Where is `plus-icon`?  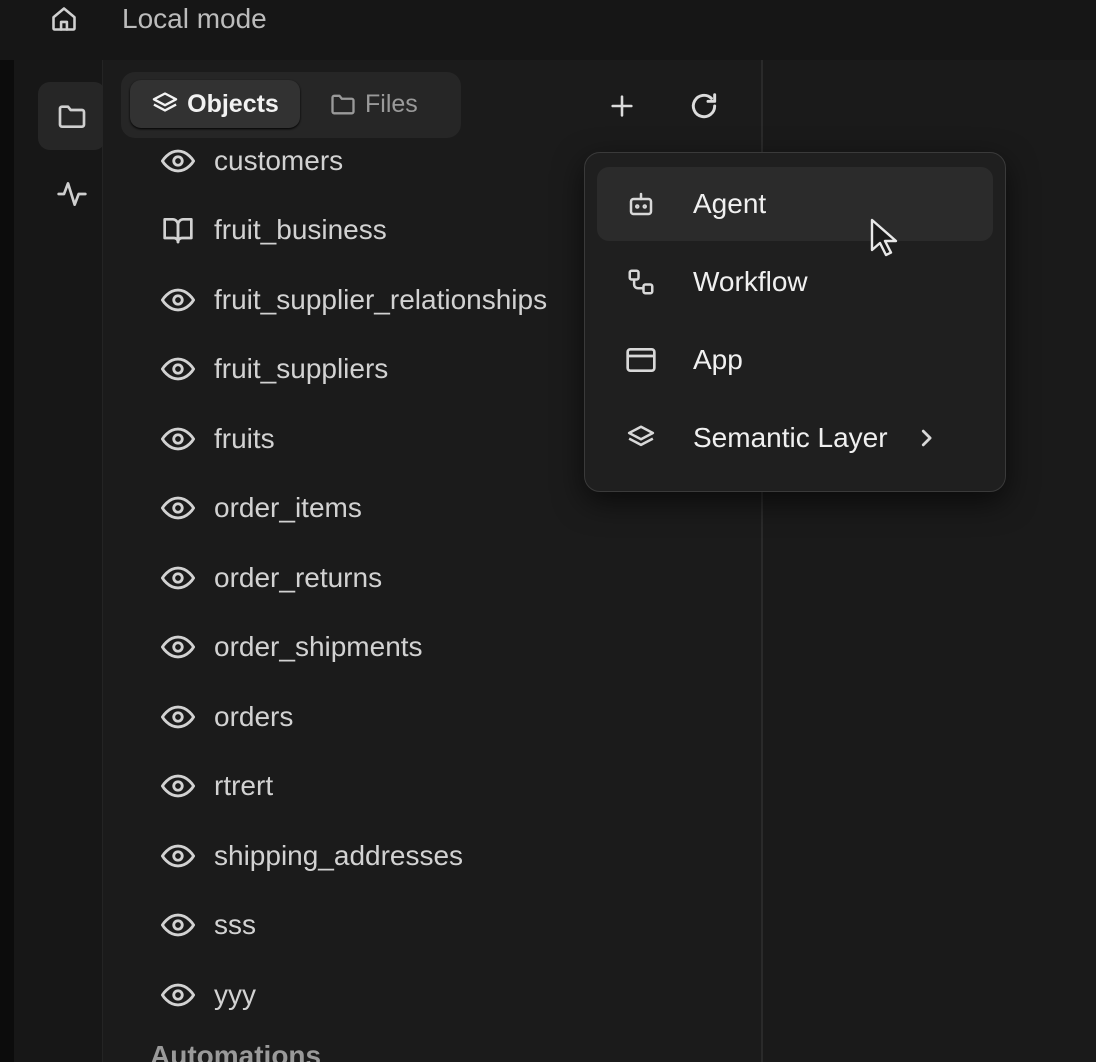 plus-icon is located at coordinates (622, 106).